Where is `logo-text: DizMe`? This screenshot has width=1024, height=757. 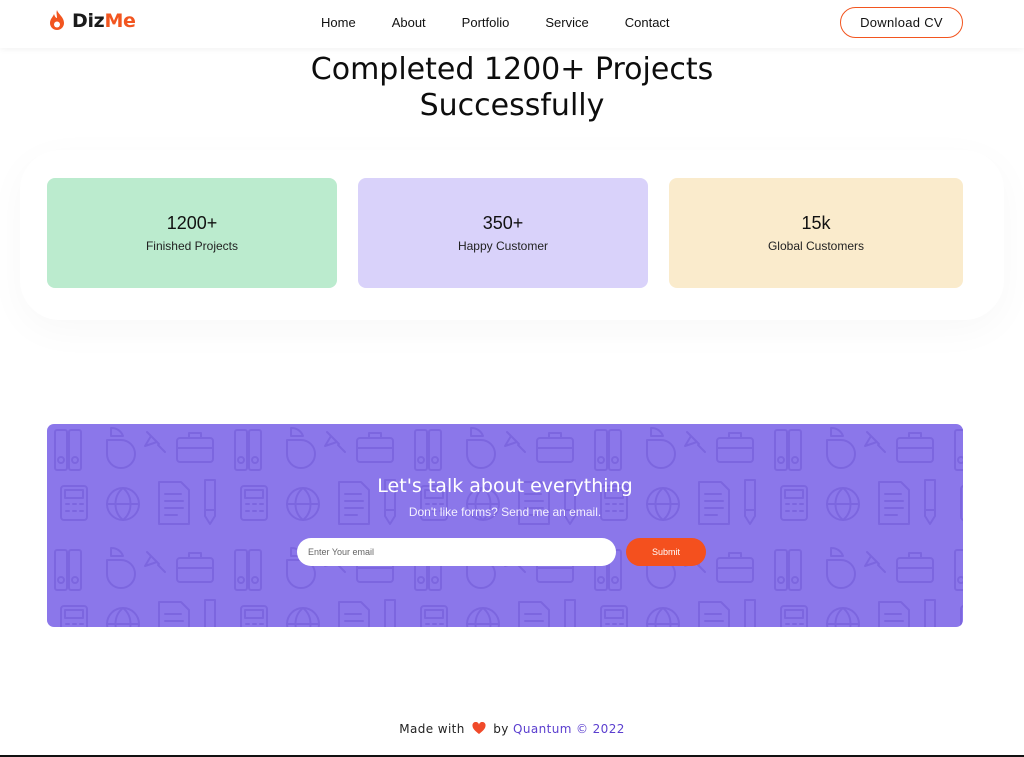
logo-text: DizMe is located at coordinates (104, 21).